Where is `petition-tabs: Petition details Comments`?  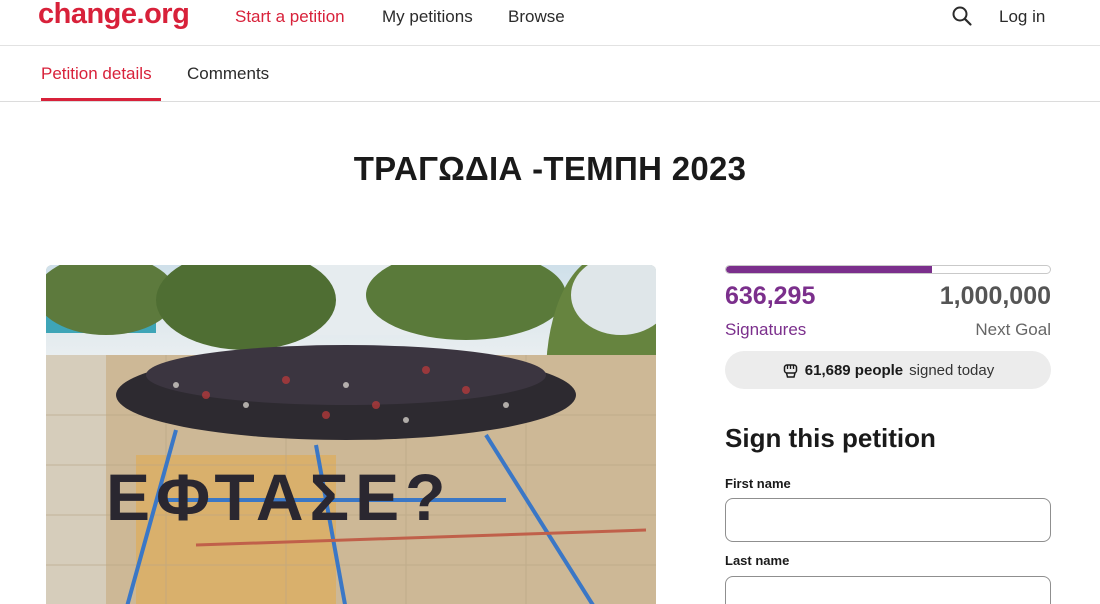 petition-tabs: Petition details Comments is located at coordinates (550, 74).